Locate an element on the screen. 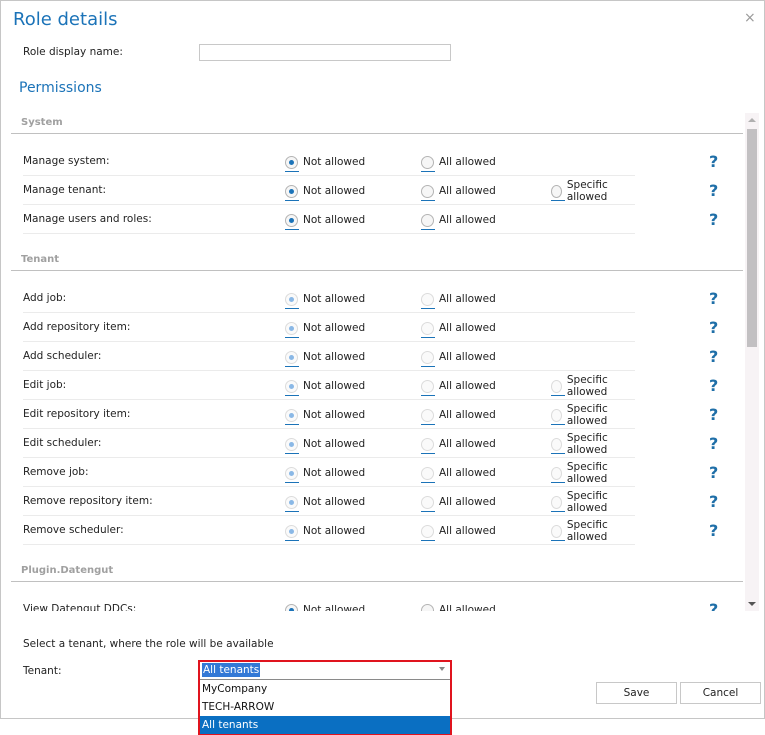  cancel-button: Cancel is located at coordinates (720, 693).